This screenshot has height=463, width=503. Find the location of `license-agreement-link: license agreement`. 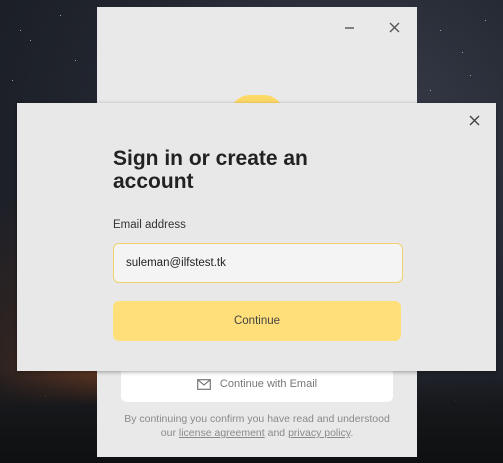

license-agreement-link: license agreement is located at coordinates (222, 433).